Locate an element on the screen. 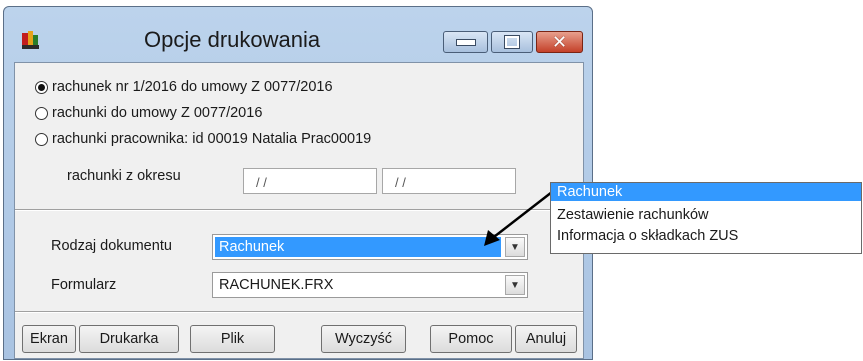 The height and width of the screenshot is (361, 863). minimize-icon is located at coordinates (465, 42).